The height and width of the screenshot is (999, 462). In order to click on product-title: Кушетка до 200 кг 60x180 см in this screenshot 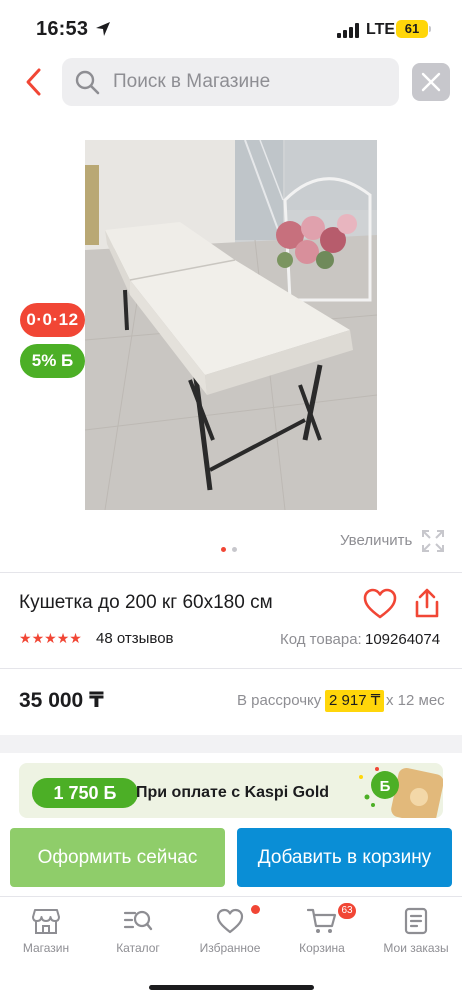, I will do `click(146, 602)`.